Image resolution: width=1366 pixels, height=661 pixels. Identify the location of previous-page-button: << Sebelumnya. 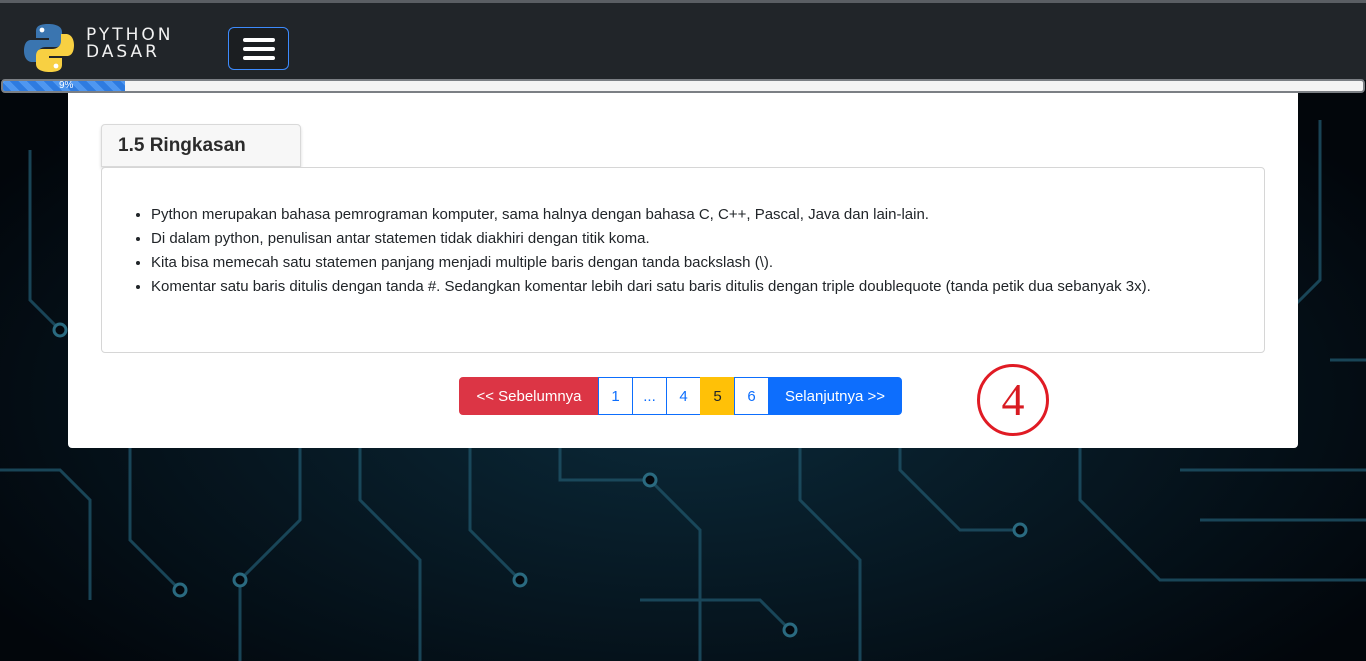
(529, 396).